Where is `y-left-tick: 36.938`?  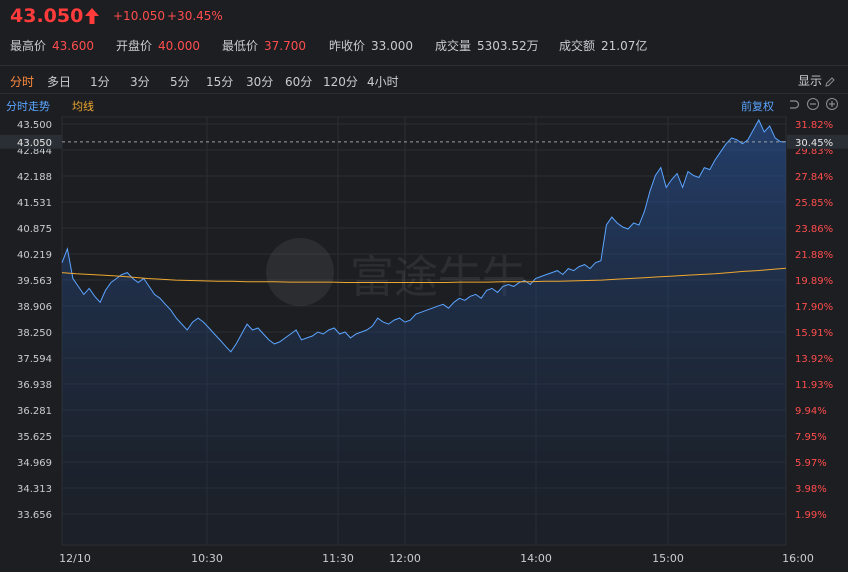
y-left-tick: 36.938 is located at coordinates (34, 385).